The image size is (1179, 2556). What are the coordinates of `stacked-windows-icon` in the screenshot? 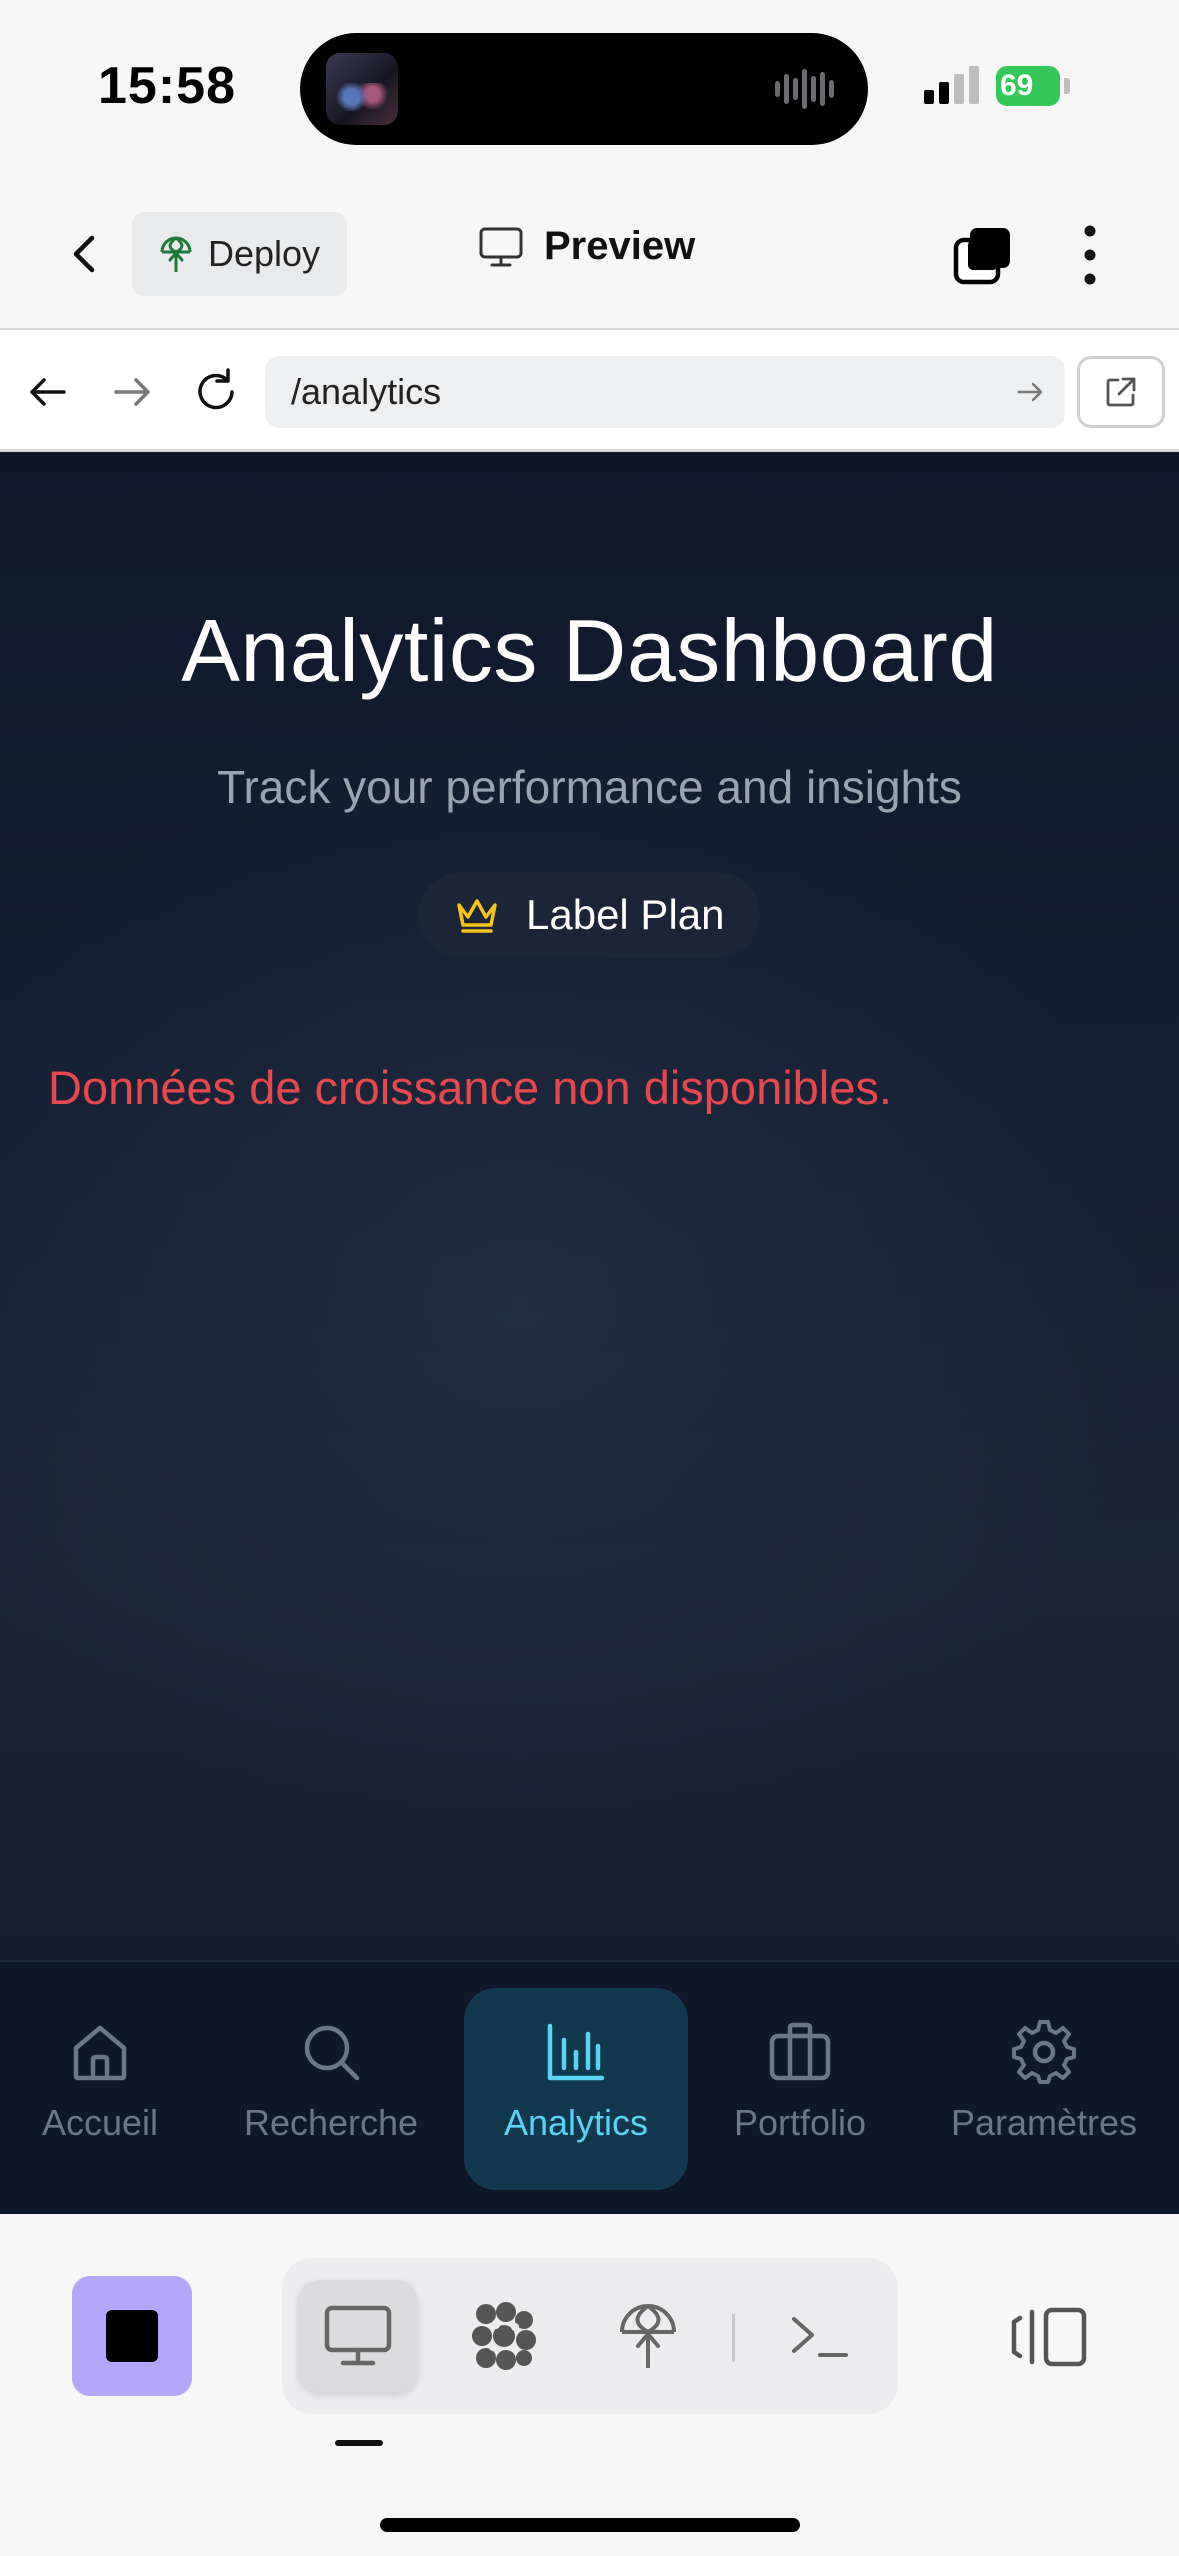 It's located at (981, 256).